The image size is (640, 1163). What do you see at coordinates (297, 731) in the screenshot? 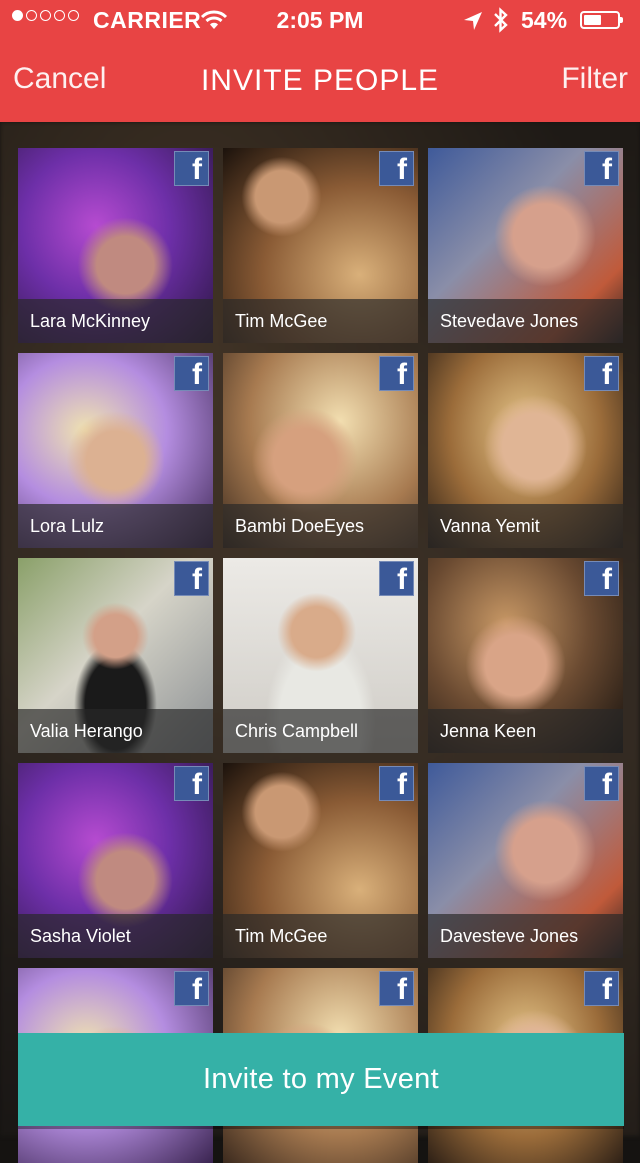
I see `person-name: Chris Campbell` at bounding box center [297, 731].